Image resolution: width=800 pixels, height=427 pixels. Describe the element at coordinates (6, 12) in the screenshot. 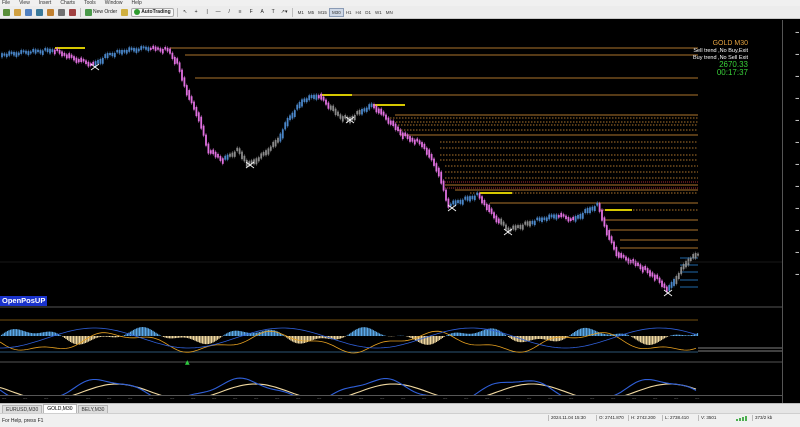

I see `new-chart-button` at that location.